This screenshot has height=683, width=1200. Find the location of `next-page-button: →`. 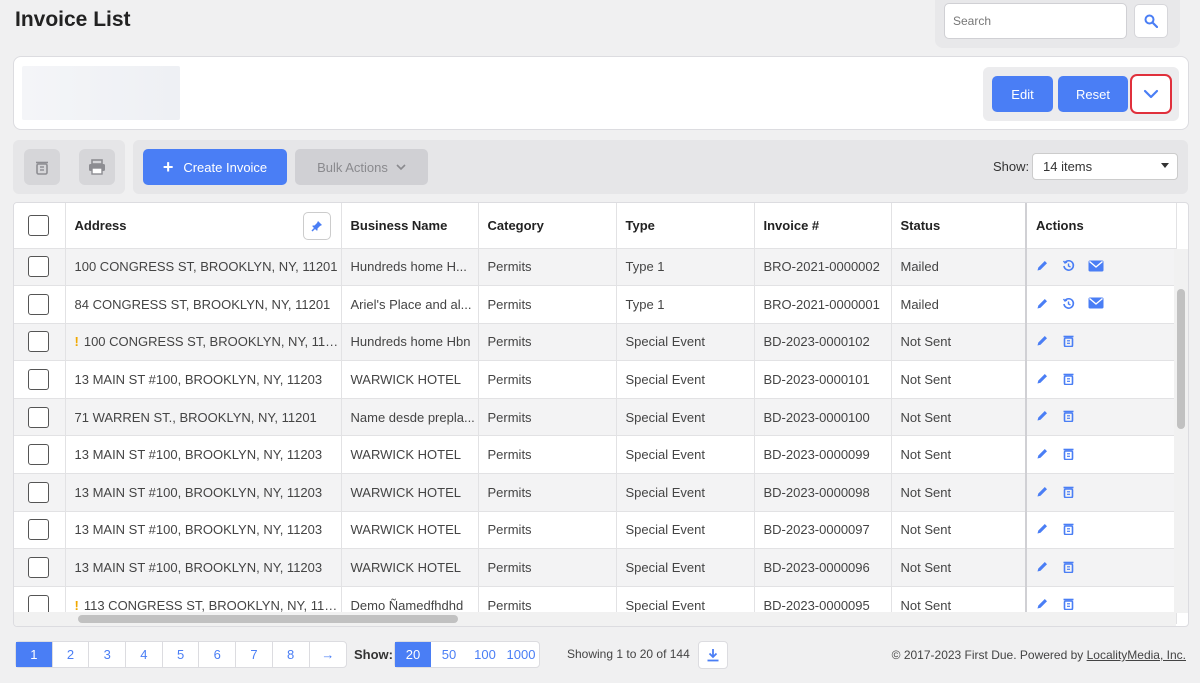

next-page-button: → is located at coordinates (328, 654).